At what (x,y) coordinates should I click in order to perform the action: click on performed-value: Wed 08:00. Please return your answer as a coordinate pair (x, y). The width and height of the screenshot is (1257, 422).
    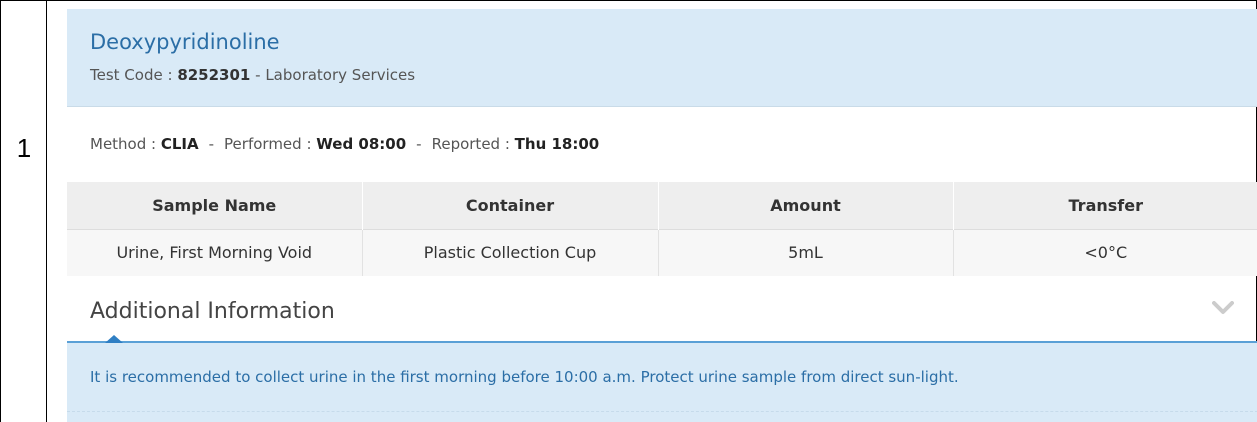
    Looking at the image, I should click on (361, 144).